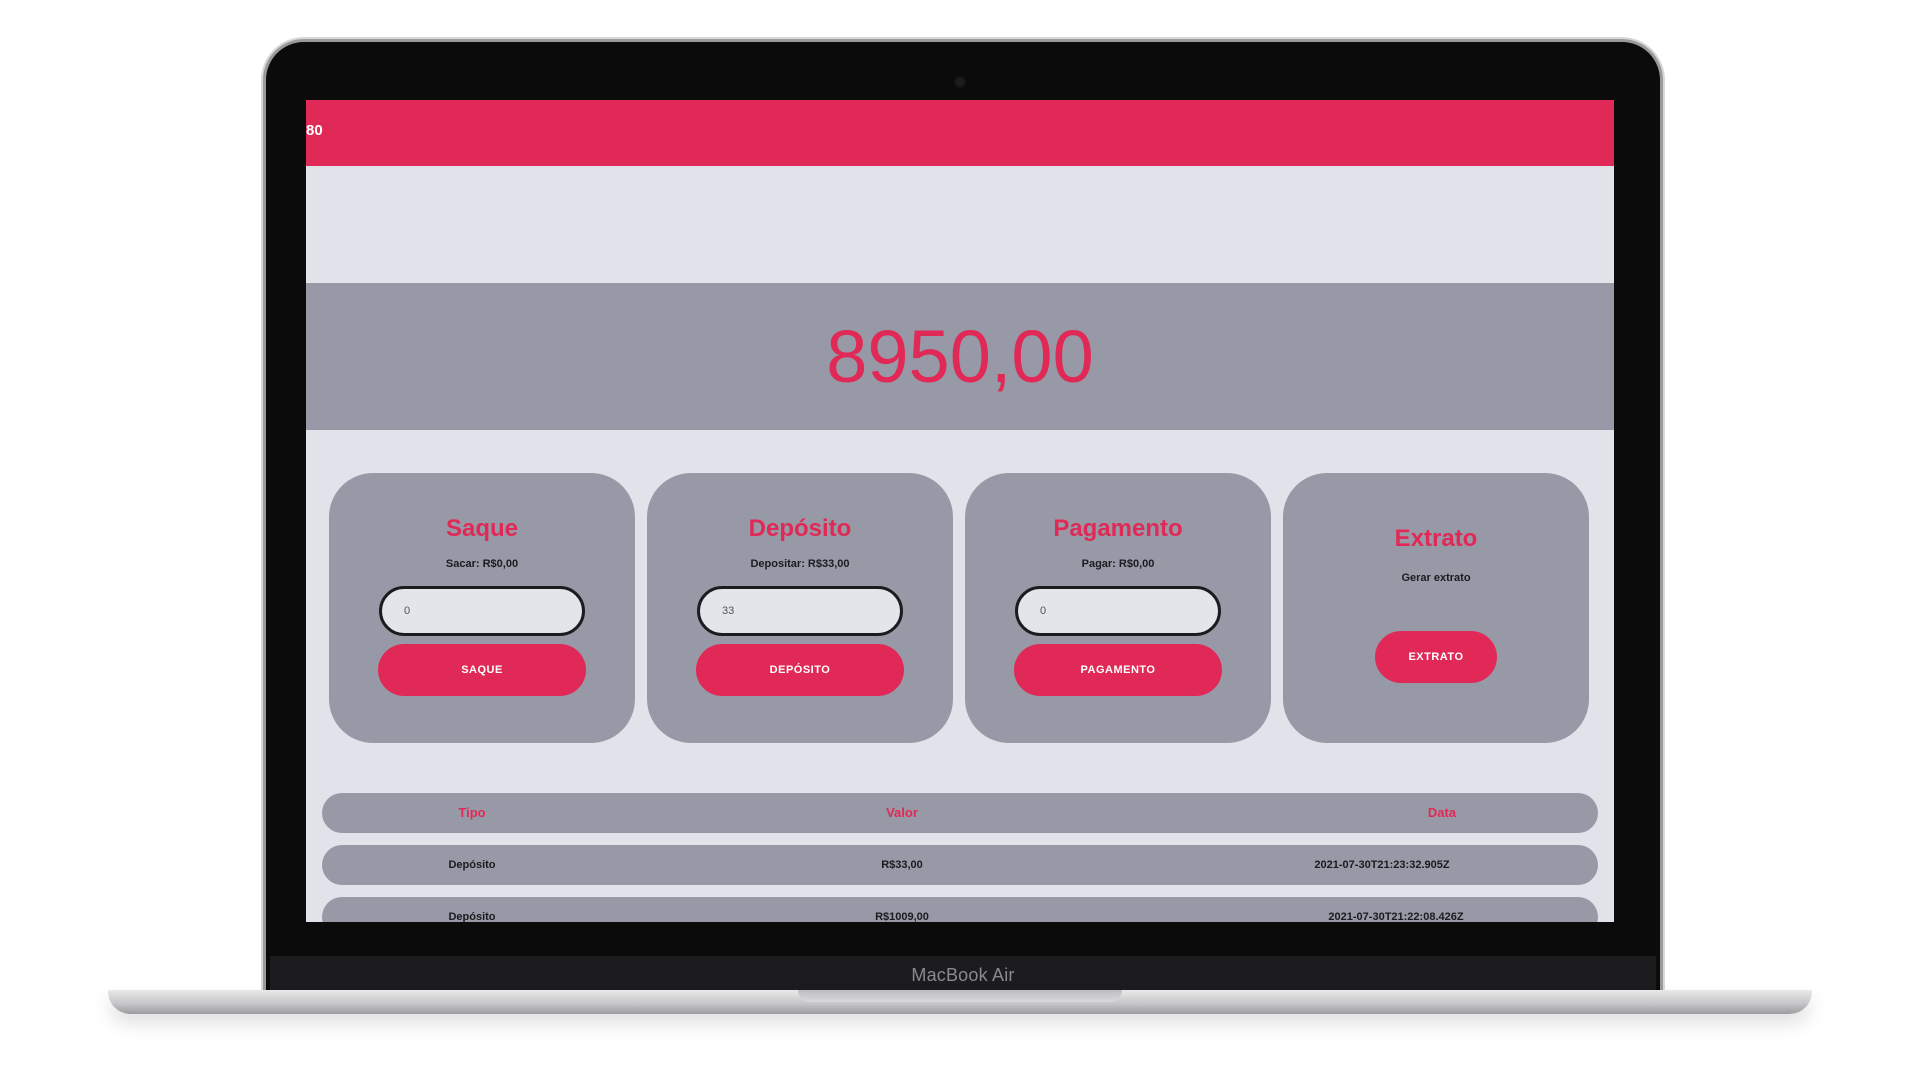 The width and height of the screenshot is (1920, 1080). I want to click on extrato-button: EXTRATO, so click(1436, 657).